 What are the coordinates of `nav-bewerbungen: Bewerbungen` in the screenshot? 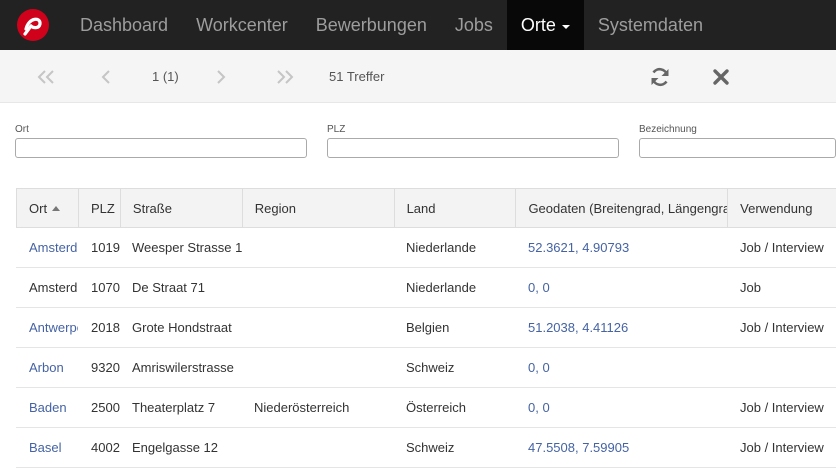 It's located at (371, 25).